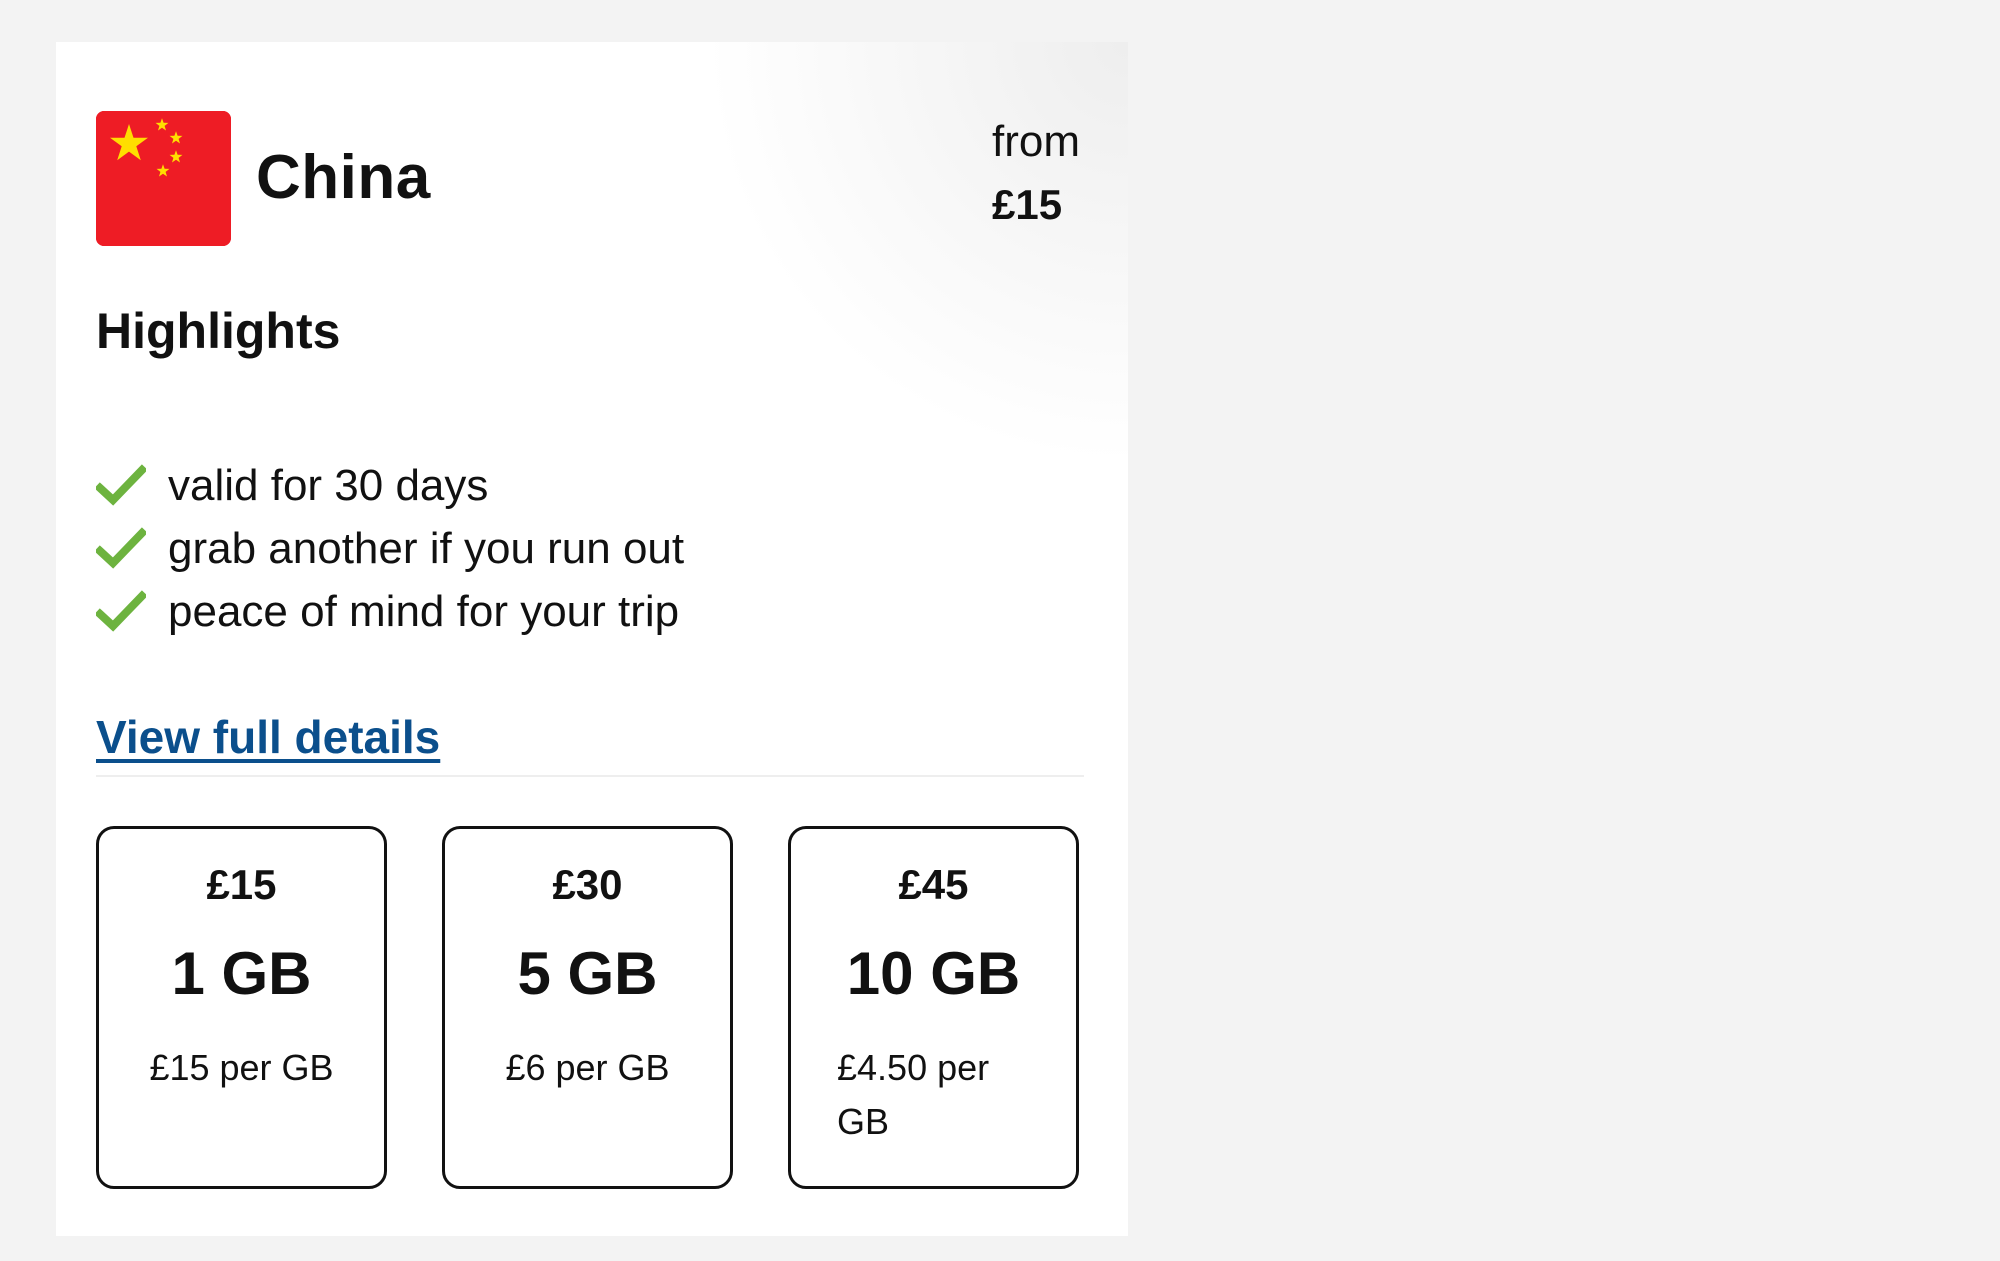  What do you see at coordinates (426, 548) in the screenshot?
I see `highlight-text: grab another if you run out` at bounding box center [426, 548].